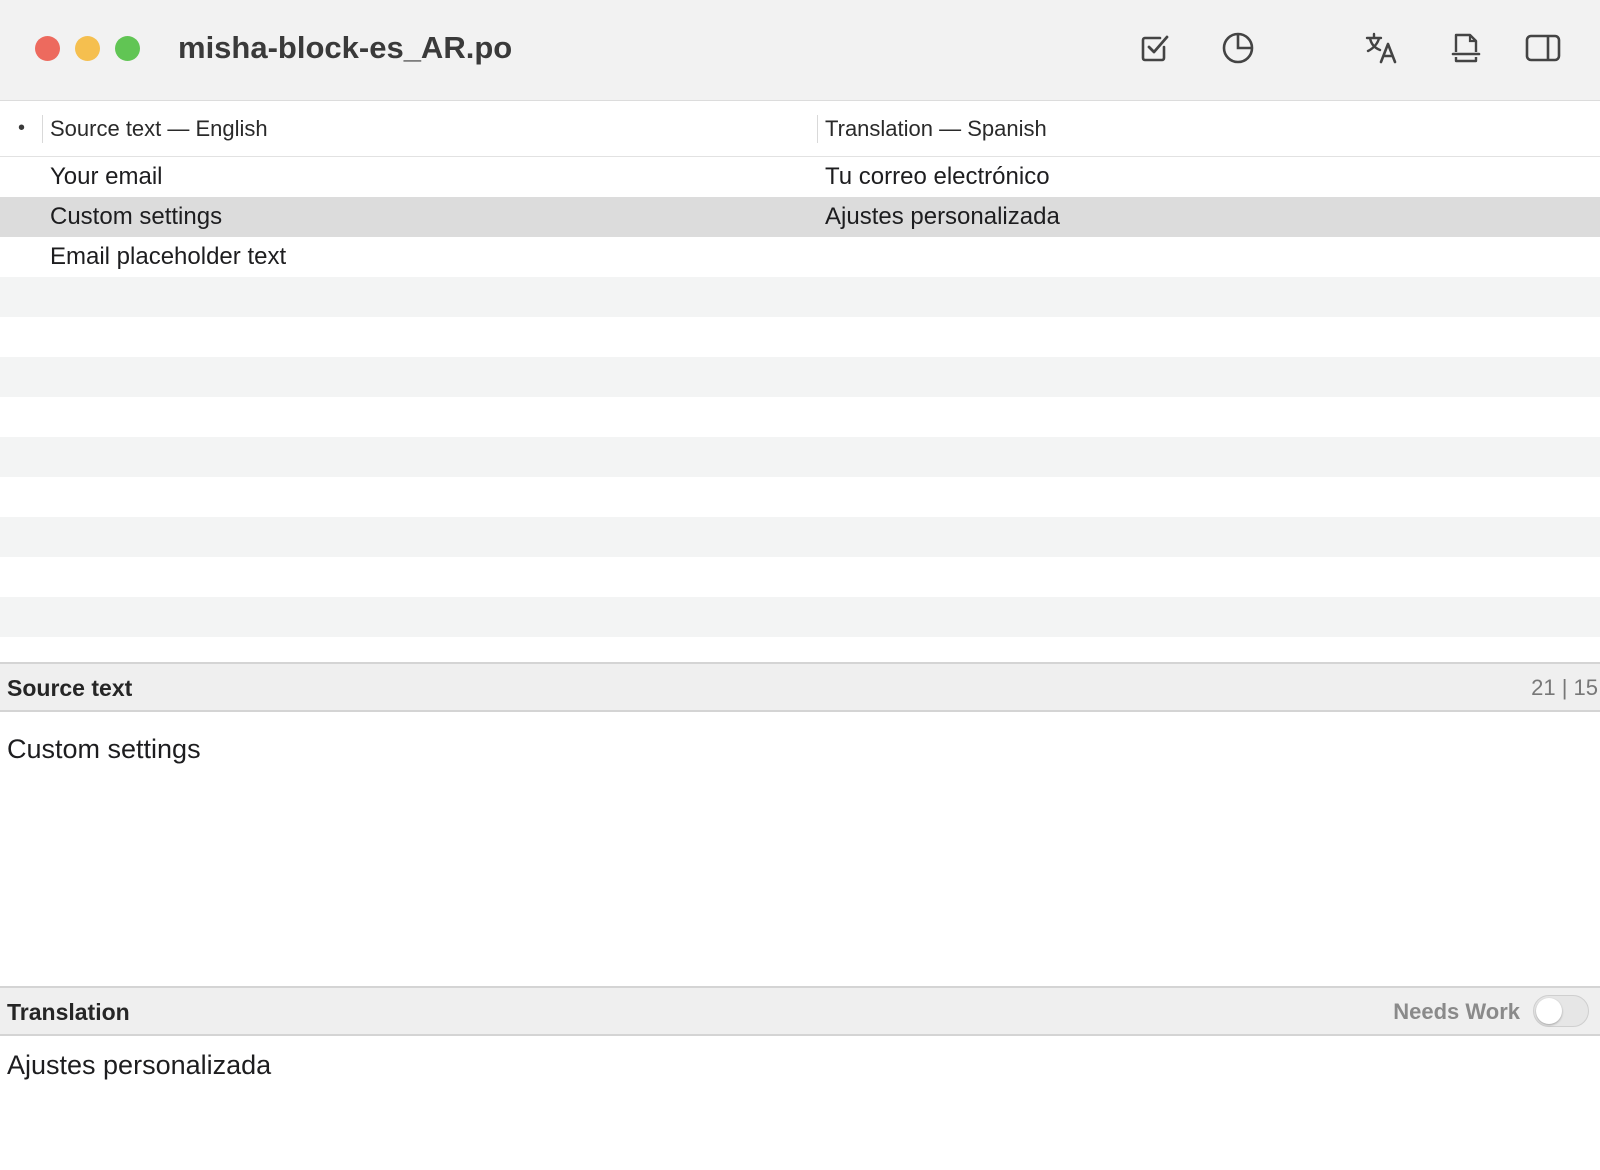 The width and height of the screenshot is (1600, 1170). Describe the element at coordinates (936, 129) in the screenshot. I see `translation-column-header: Translation — Spanish` at that location.